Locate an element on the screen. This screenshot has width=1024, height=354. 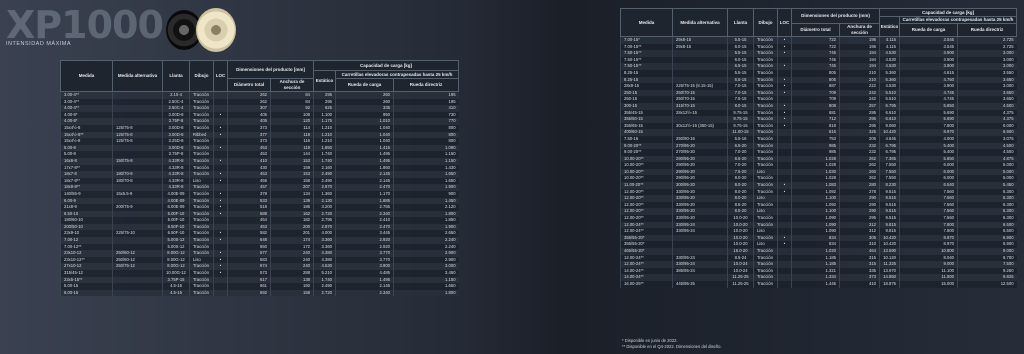
table-cell: 6.00-9 is located at coordinates (86, 201).